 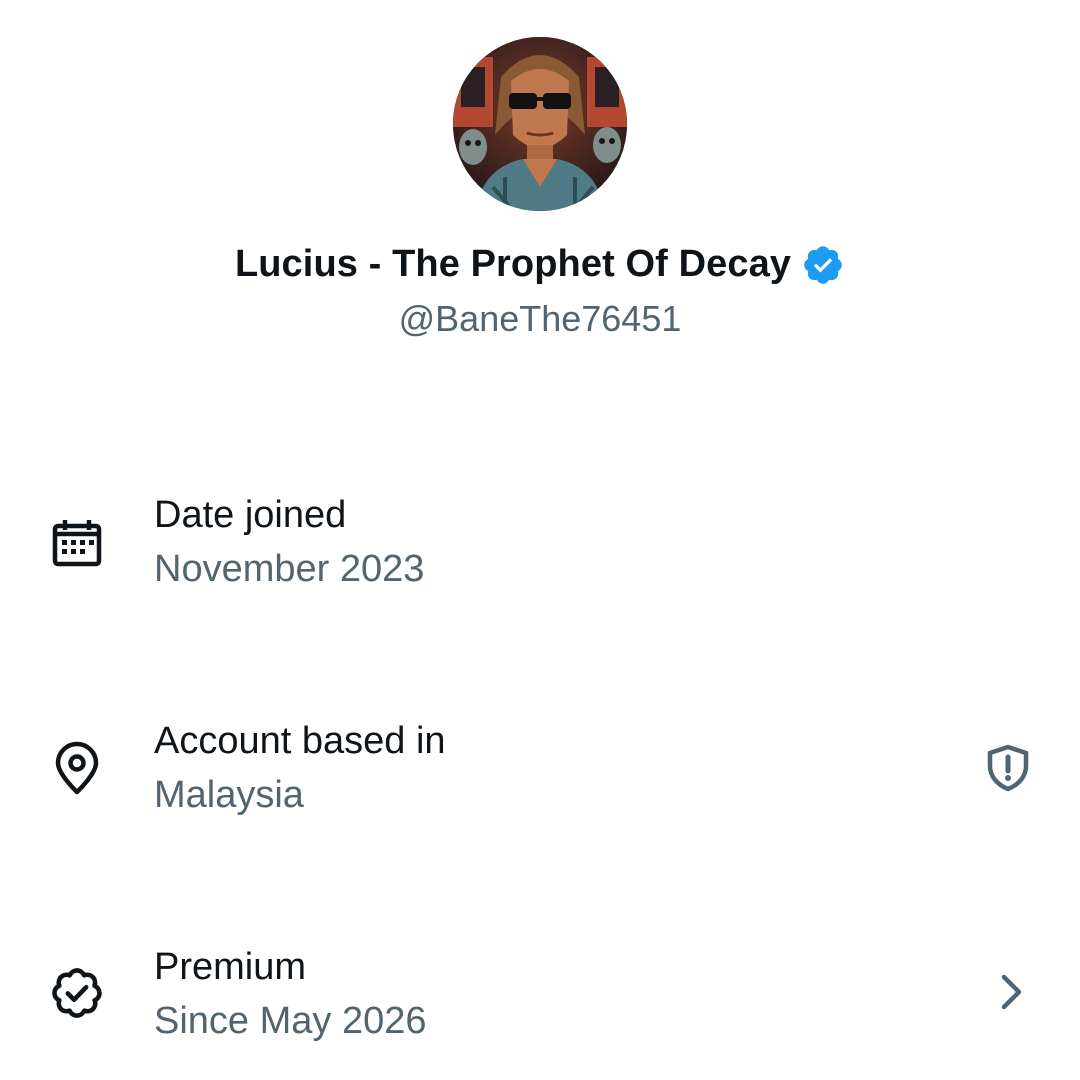 I want to click on calendar-icon, so click(x=77, y=543).